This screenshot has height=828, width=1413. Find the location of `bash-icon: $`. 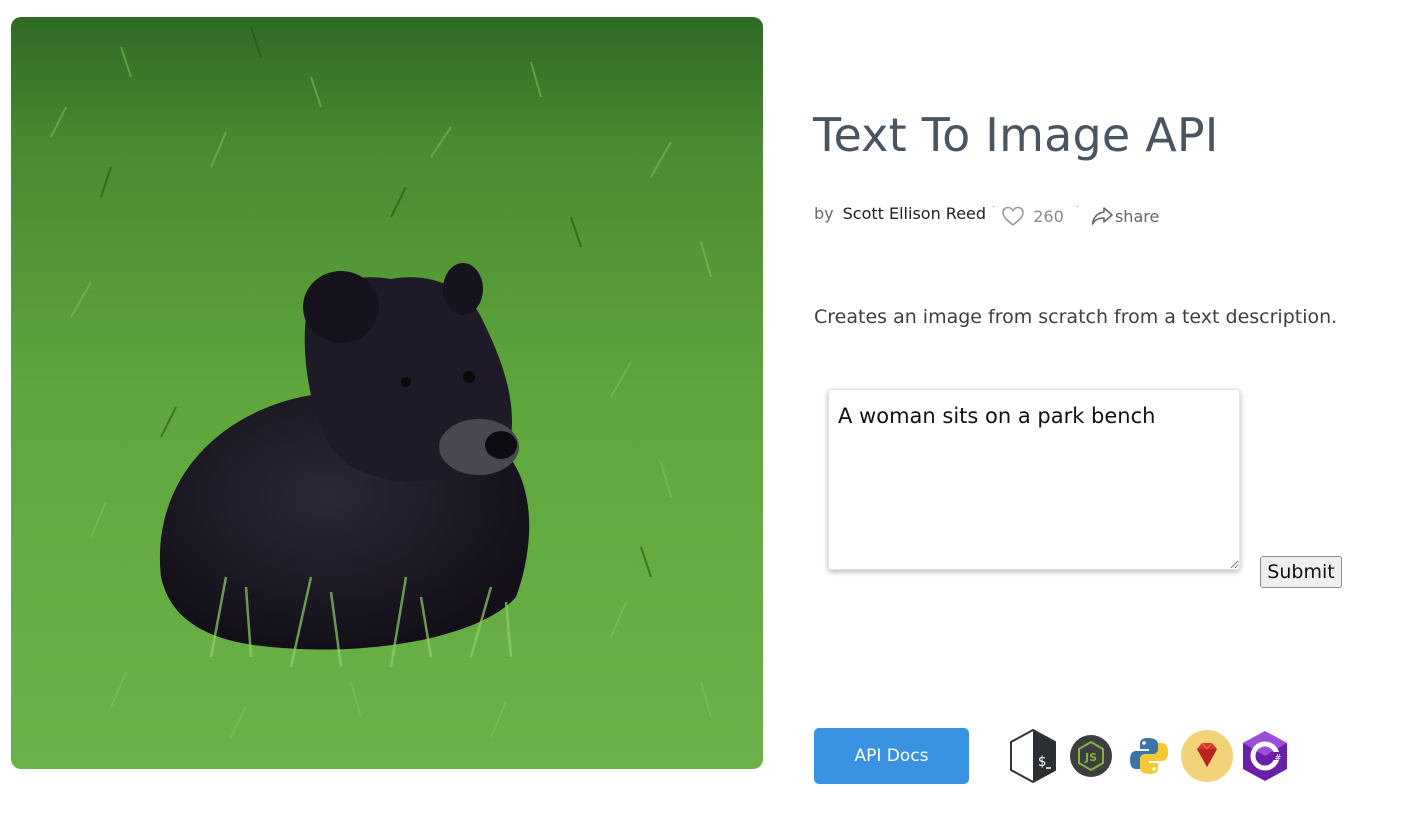

bash-icon: $ is located at coordinates (1033, 756).